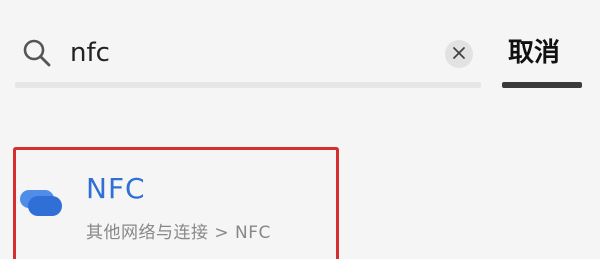 This screenshot has height=259, width=600. I want to click on close-icon, so click(459, 54).